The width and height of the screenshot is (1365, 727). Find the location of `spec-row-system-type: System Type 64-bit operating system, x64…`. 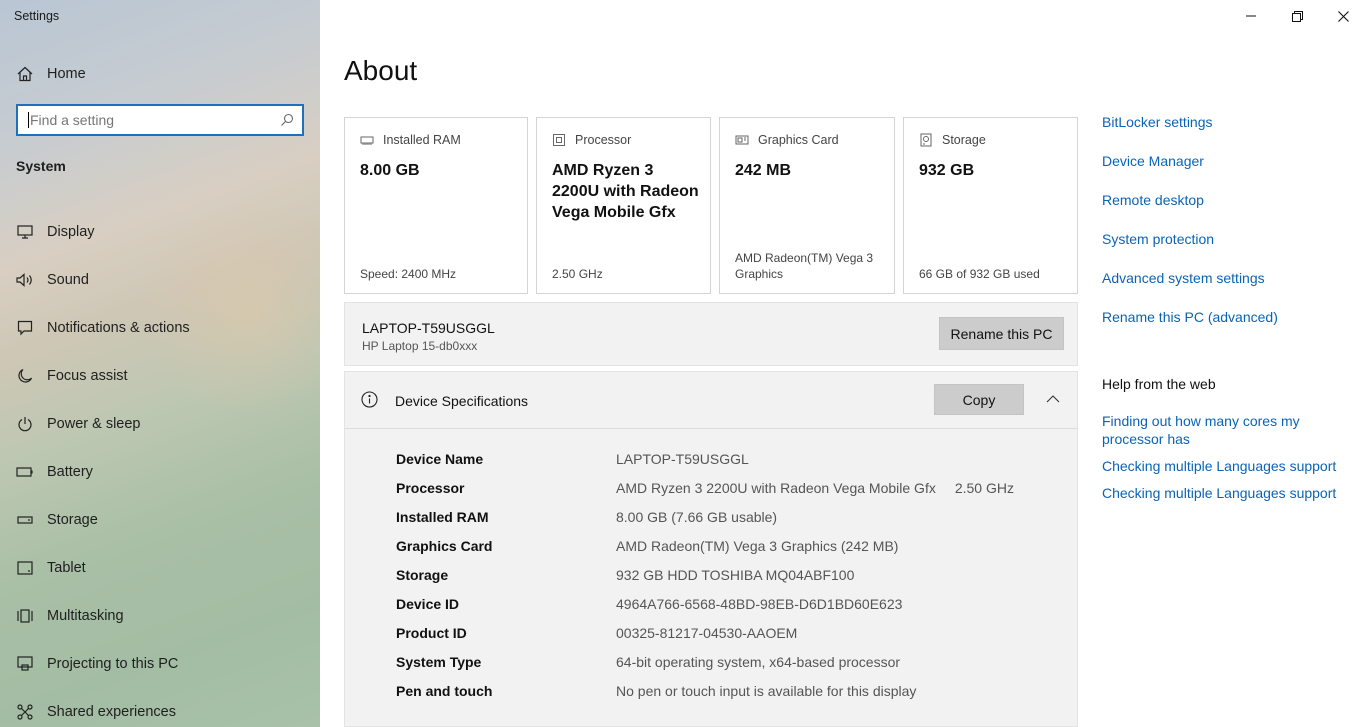

spec-row-system-type: System Type 64-bit operating system, x64… is located at coordinates (705, 668).